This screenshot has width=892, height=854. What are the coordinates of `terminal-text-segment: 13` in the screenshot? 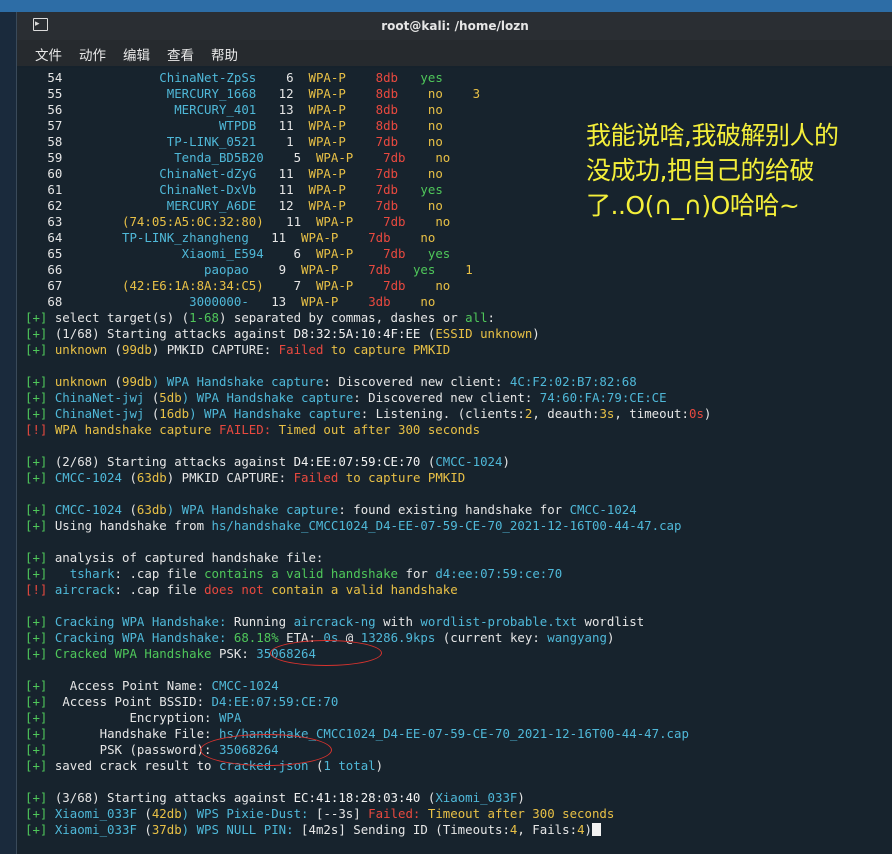 It's located at (282, 109).